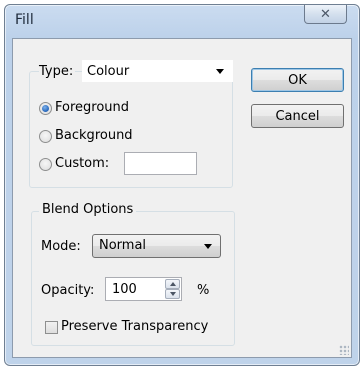 This screenshot has height=370, width=364. I want to click on cancel-button: Cancel, so click(297, 116).